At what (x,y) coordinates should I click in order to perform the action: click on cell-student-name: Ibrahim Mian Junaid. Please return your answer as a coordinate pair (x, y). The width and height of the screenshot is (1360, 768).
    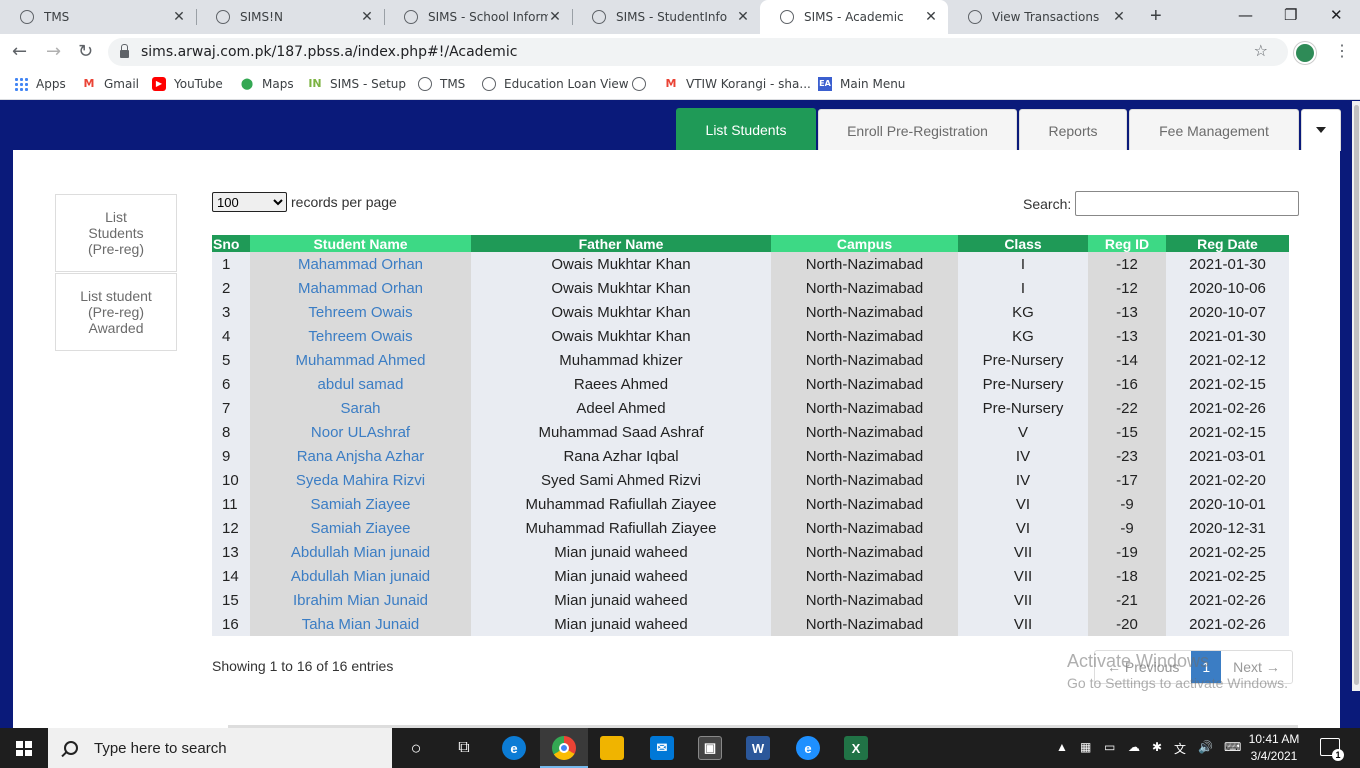
    Looking at the image, I should click on (360, 600).